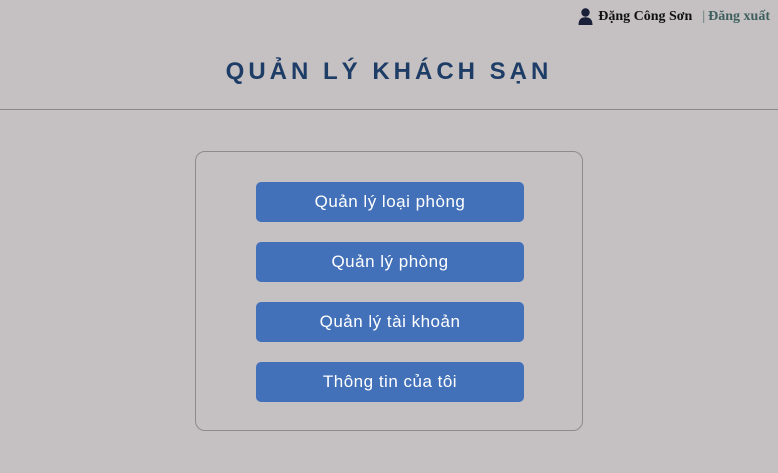  What do you see at coordinates (390, 202) in the screenshot?
I see `room-type-management-button: Quản lý loại phòng` at bounding box center [390, 202].